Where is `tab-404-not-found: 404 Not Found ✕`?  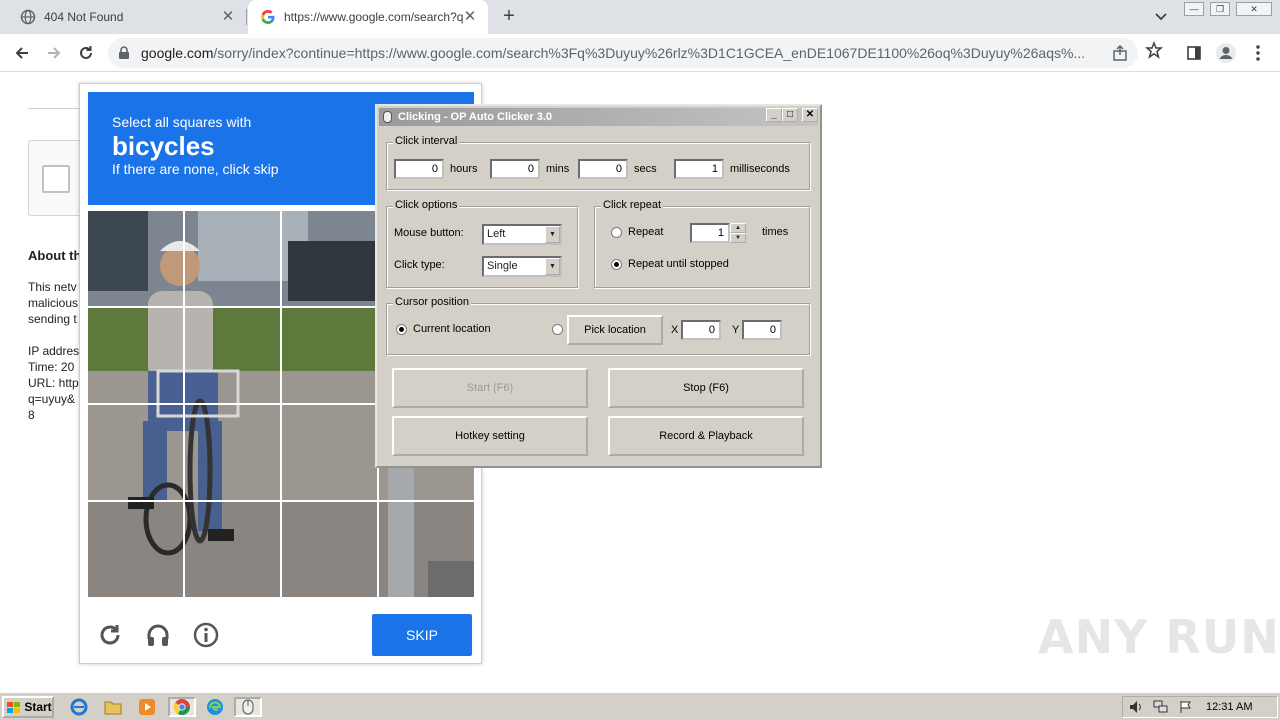
tab-404-not-found: 404 Not Found ✕ is located at coordinates (123, 17).